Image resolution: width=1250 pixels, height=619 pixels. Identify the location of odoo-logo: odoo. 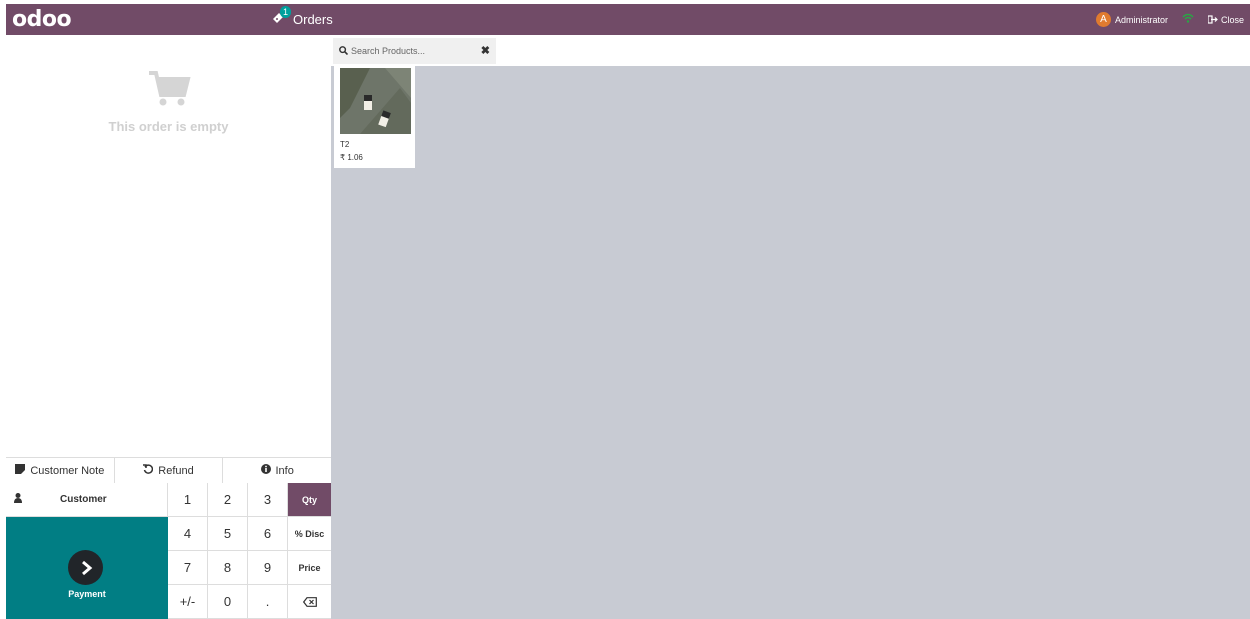
(42, 19).